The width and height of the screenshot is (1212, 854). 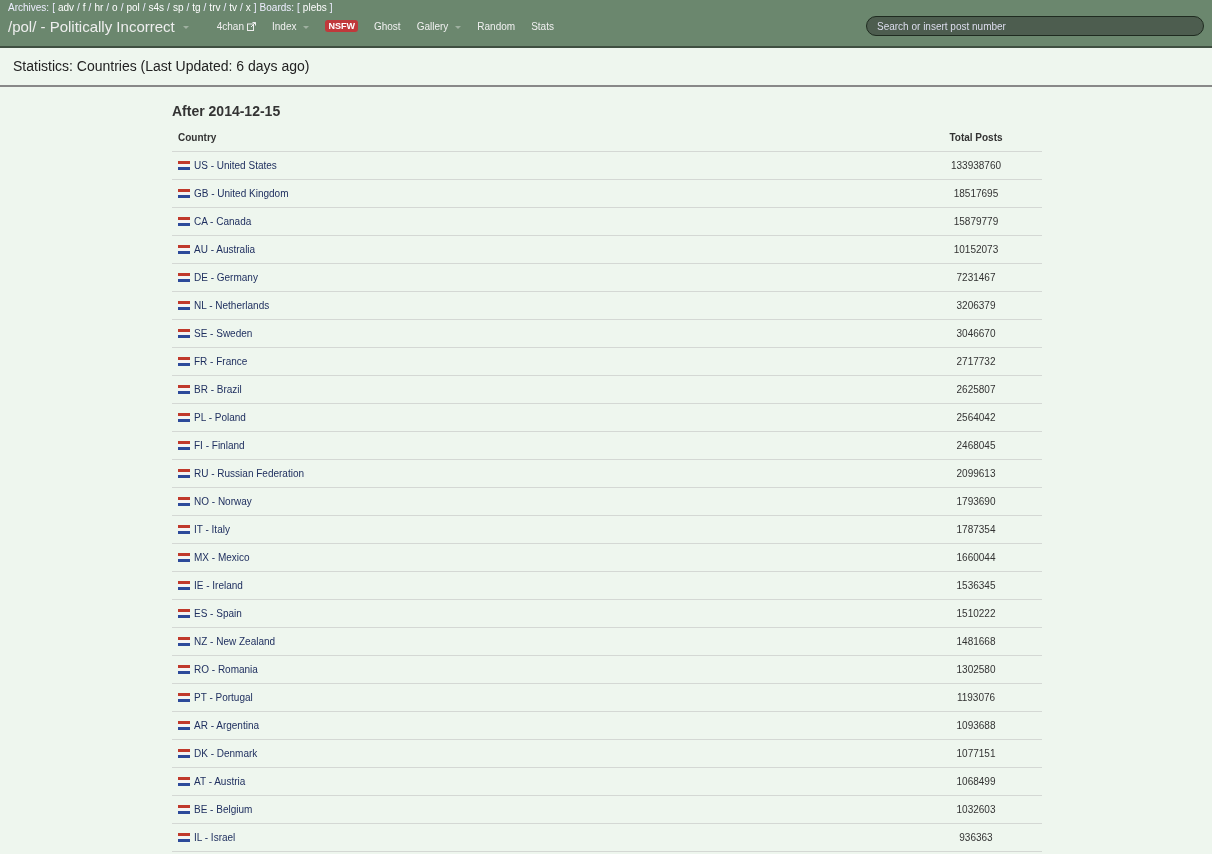 What do you see at coordinates (976, 613) in the screenshot?
I see `table-cell: 1510222` at bounding box center [976, 613].